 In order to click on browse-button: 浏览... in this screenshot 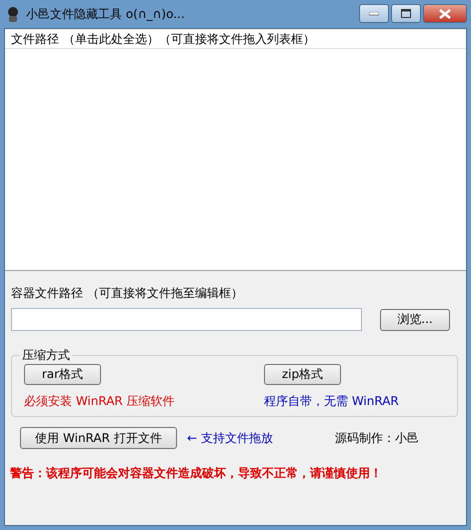, I will do `click(415, 319)`.